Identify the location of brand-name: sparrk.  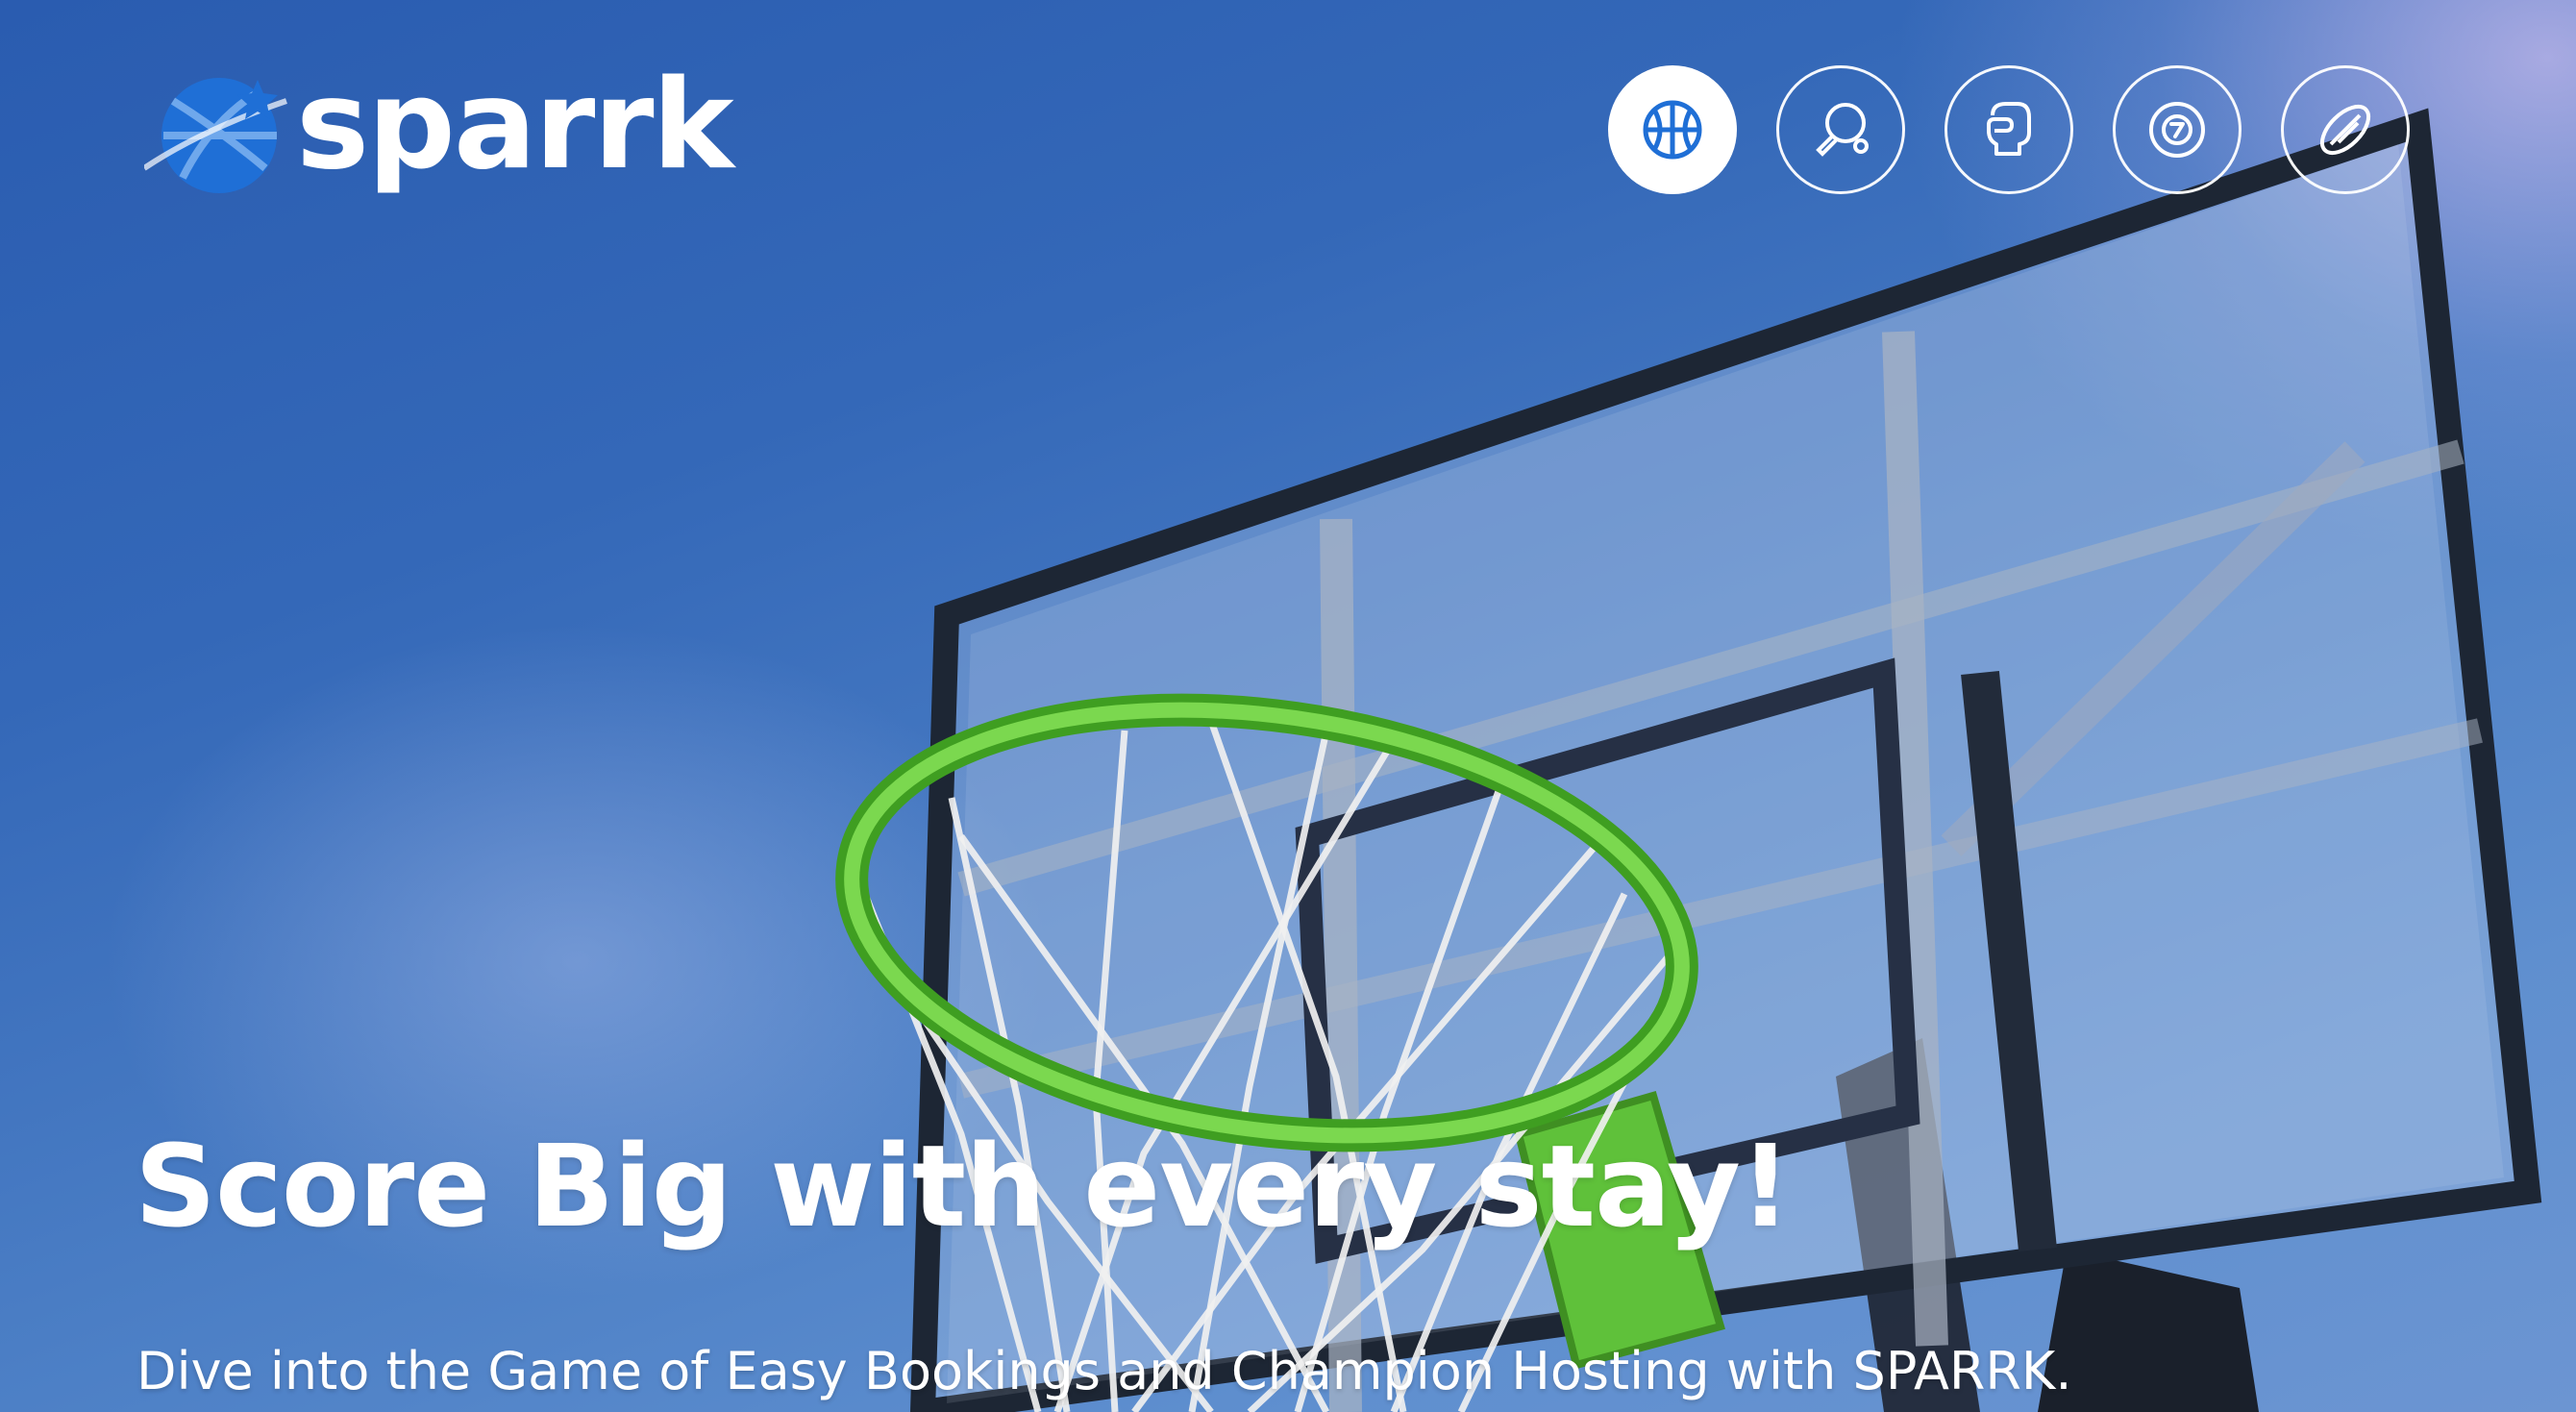
(515, 125).